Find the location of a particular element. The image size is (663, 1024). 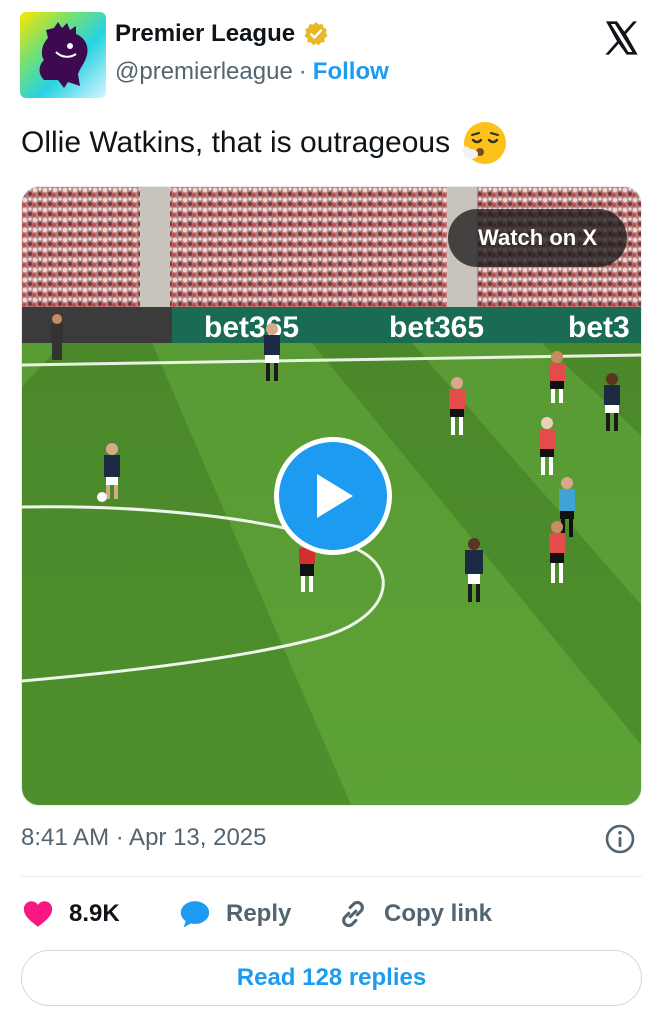

action-bar: 8.9K Reply Copy link is located at coordinates (331, 914).